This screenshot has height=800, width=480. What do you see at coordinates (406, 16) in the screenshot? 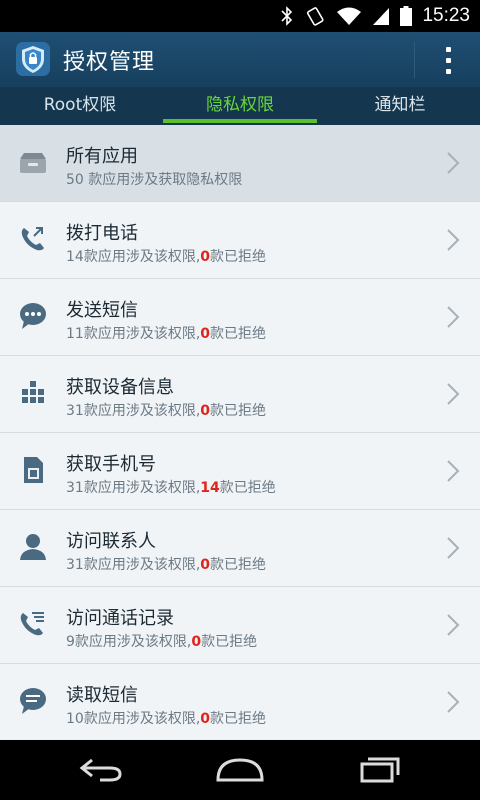
I see `battery-icon` at bounding box center [406, 16].